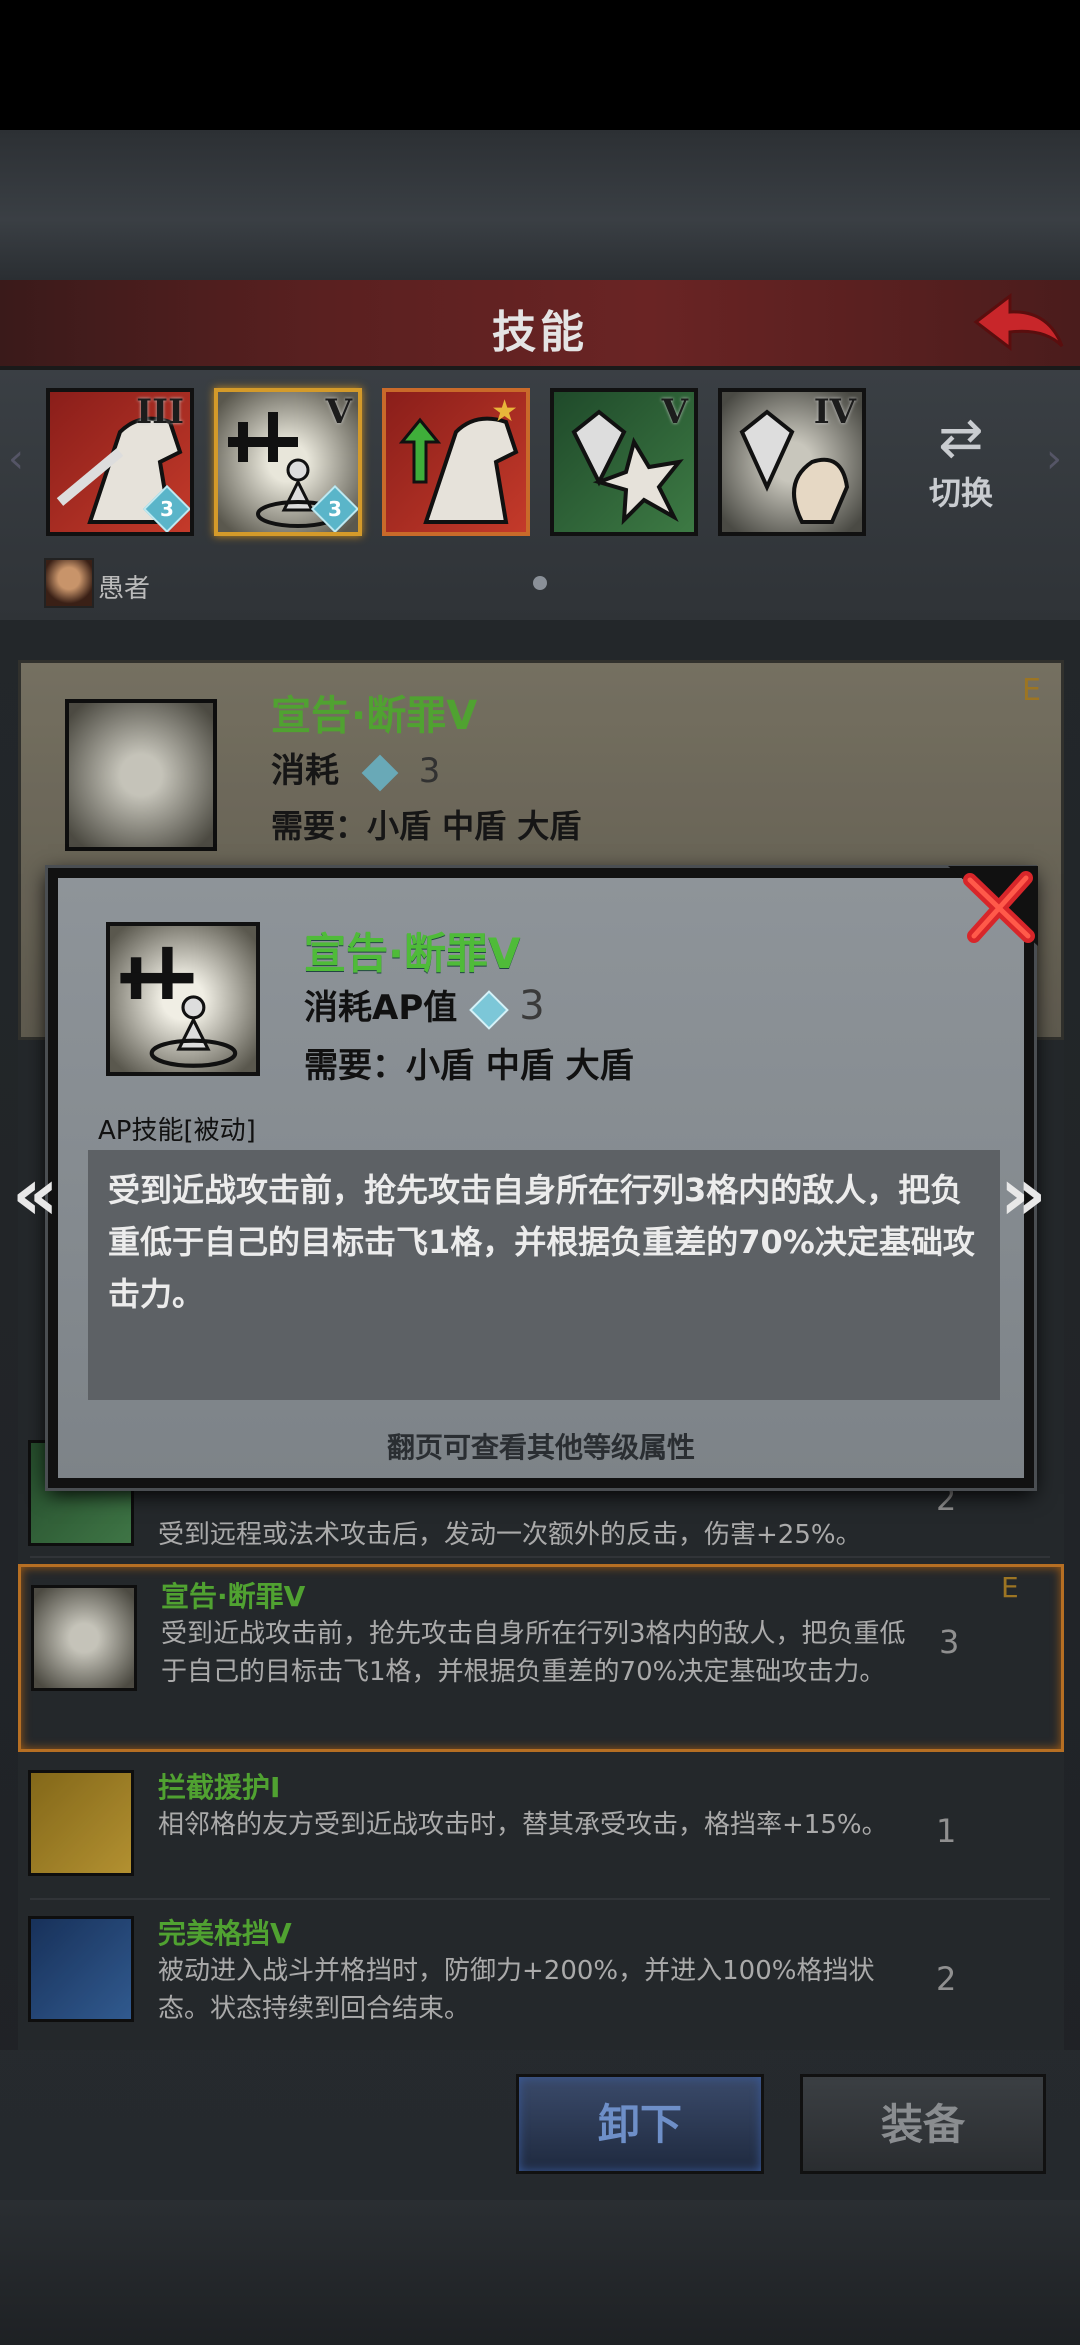 Image resolution: width=1080 pixels, height=2345 pixels. Describe the element at coordinates (288, 462) in the screenshot. I see `skill-slot-selected: V 3` at that location.